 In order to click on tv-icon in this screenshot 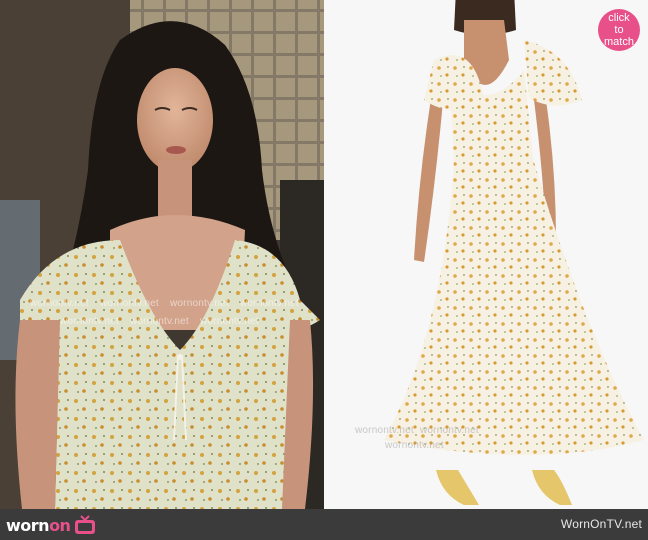, I will do `click(85, 524)`.